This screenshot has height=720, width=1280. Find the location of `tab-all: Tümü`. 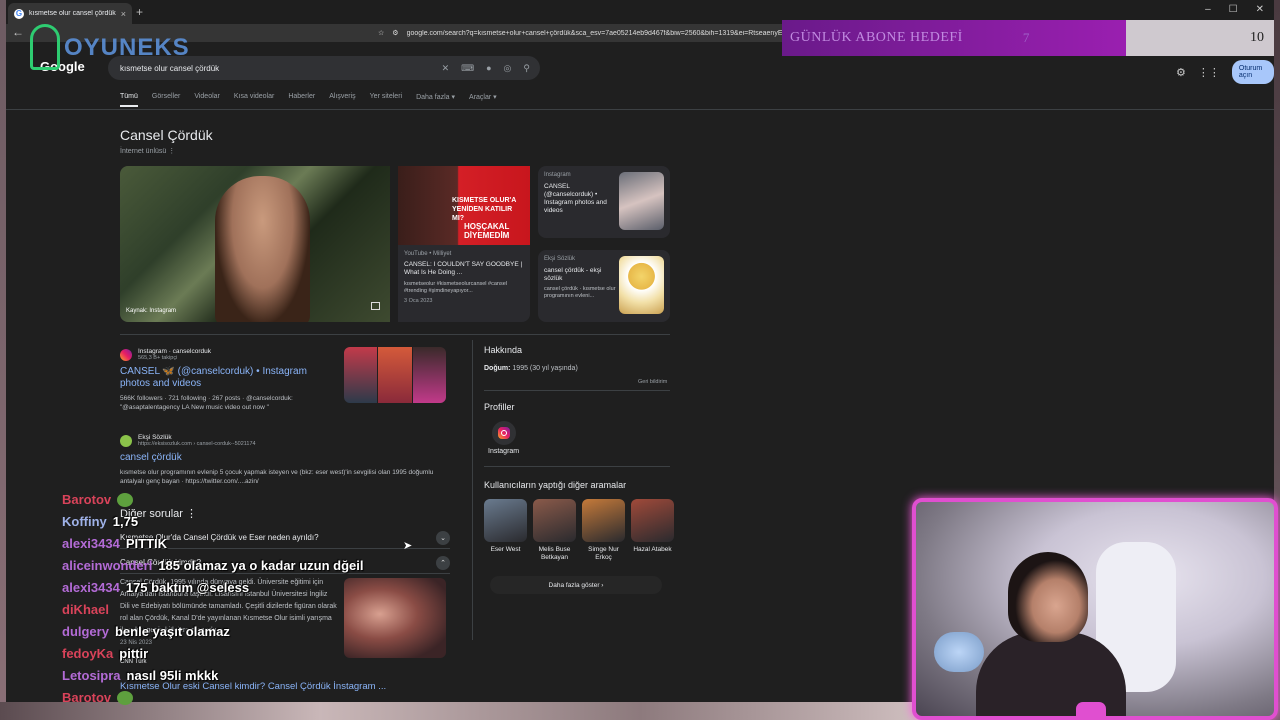

tab-all: Tümü is located at coordinates (129, 100).